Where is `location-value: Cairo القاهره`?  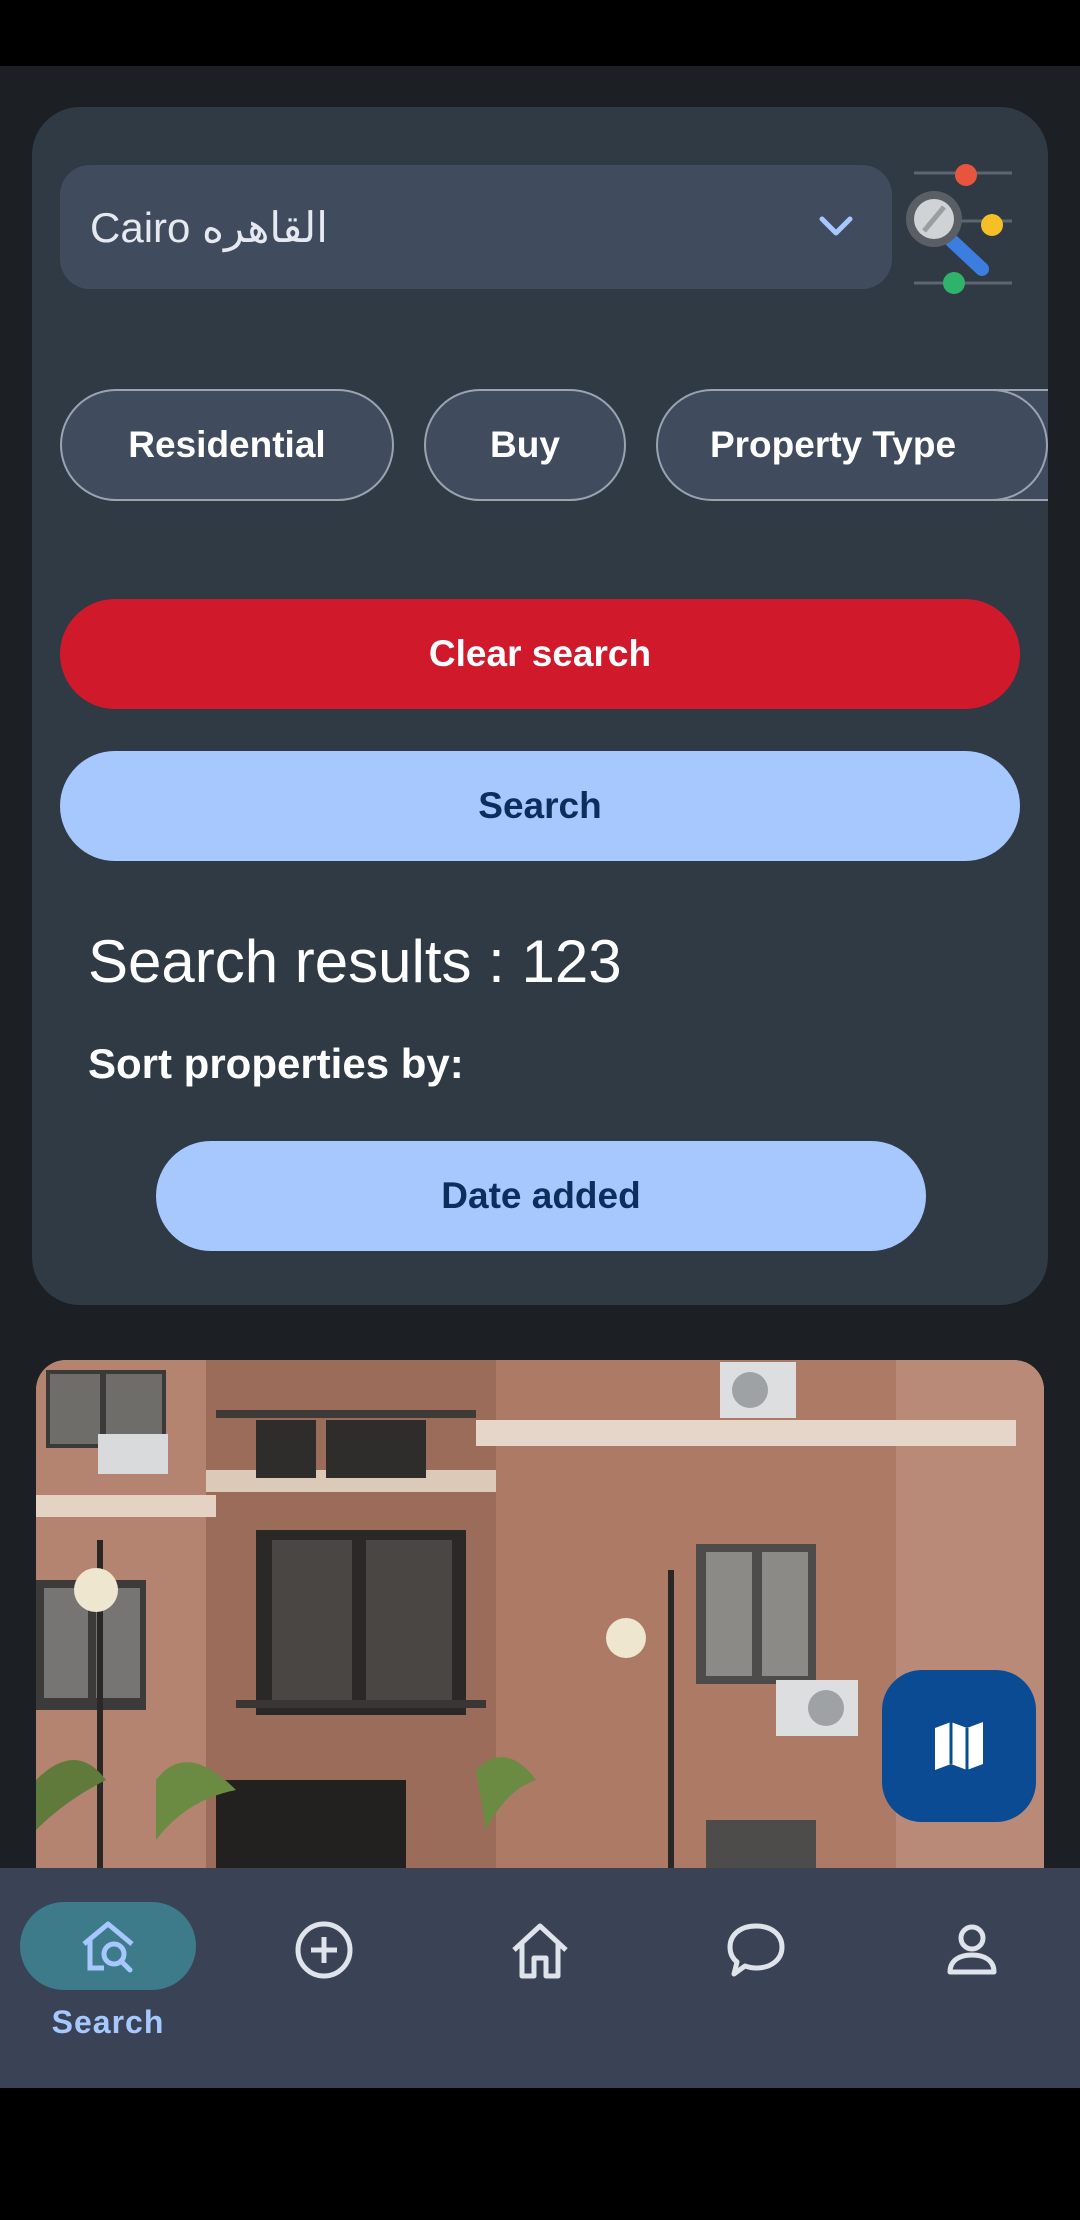
location-value: Cairo القاهره is located at coordinates (209, 227).